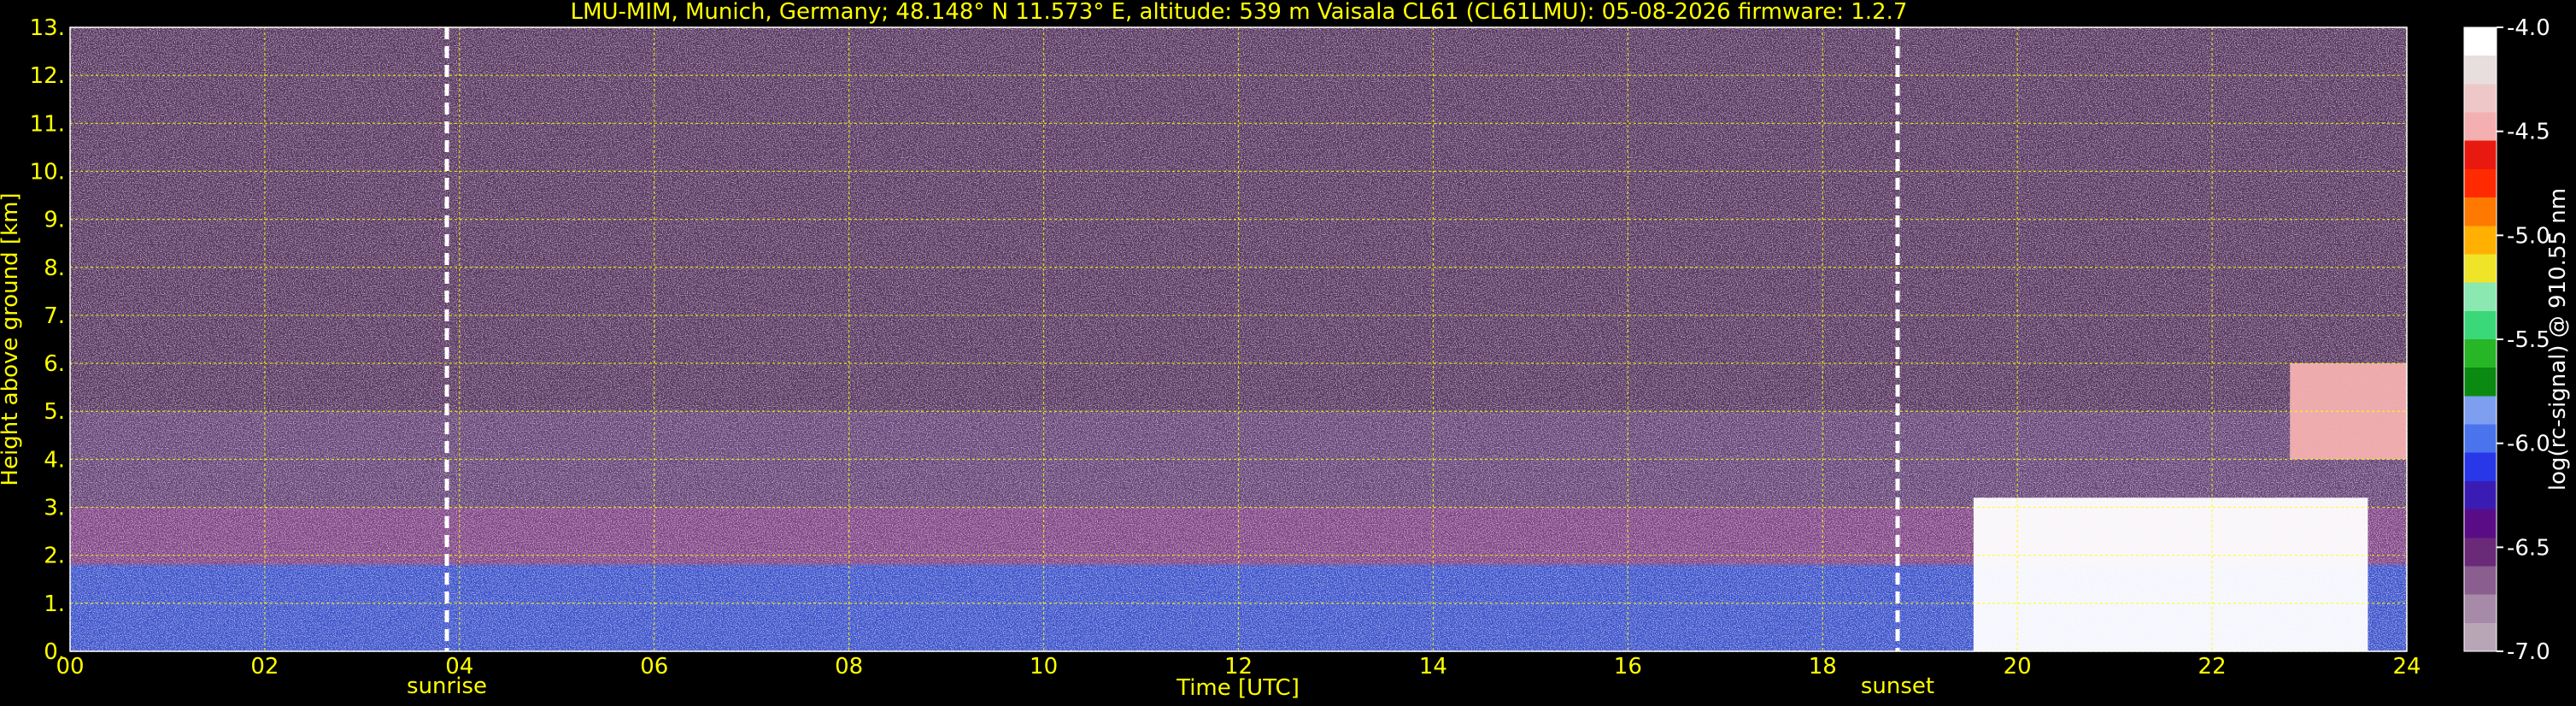 The width and height of the screenshot is (2576, 706). I want to click on x-tick-label: 20, so click(2018, 667).